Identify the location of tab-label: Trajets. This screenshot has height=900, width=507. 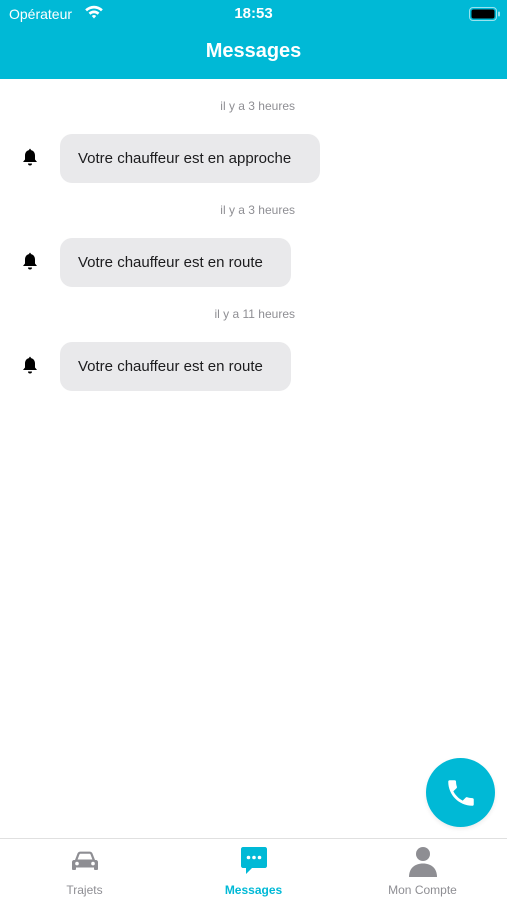
(84, 890).